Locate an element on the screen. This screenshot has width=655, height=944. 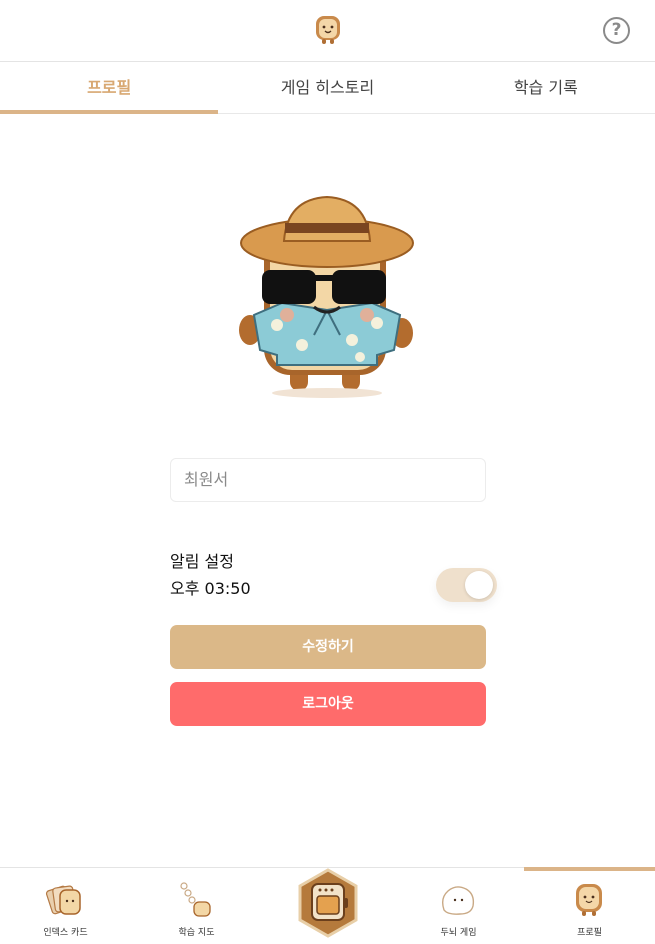
nav-item-study-map: 학습 지도 is located at coordinates (196, 906).